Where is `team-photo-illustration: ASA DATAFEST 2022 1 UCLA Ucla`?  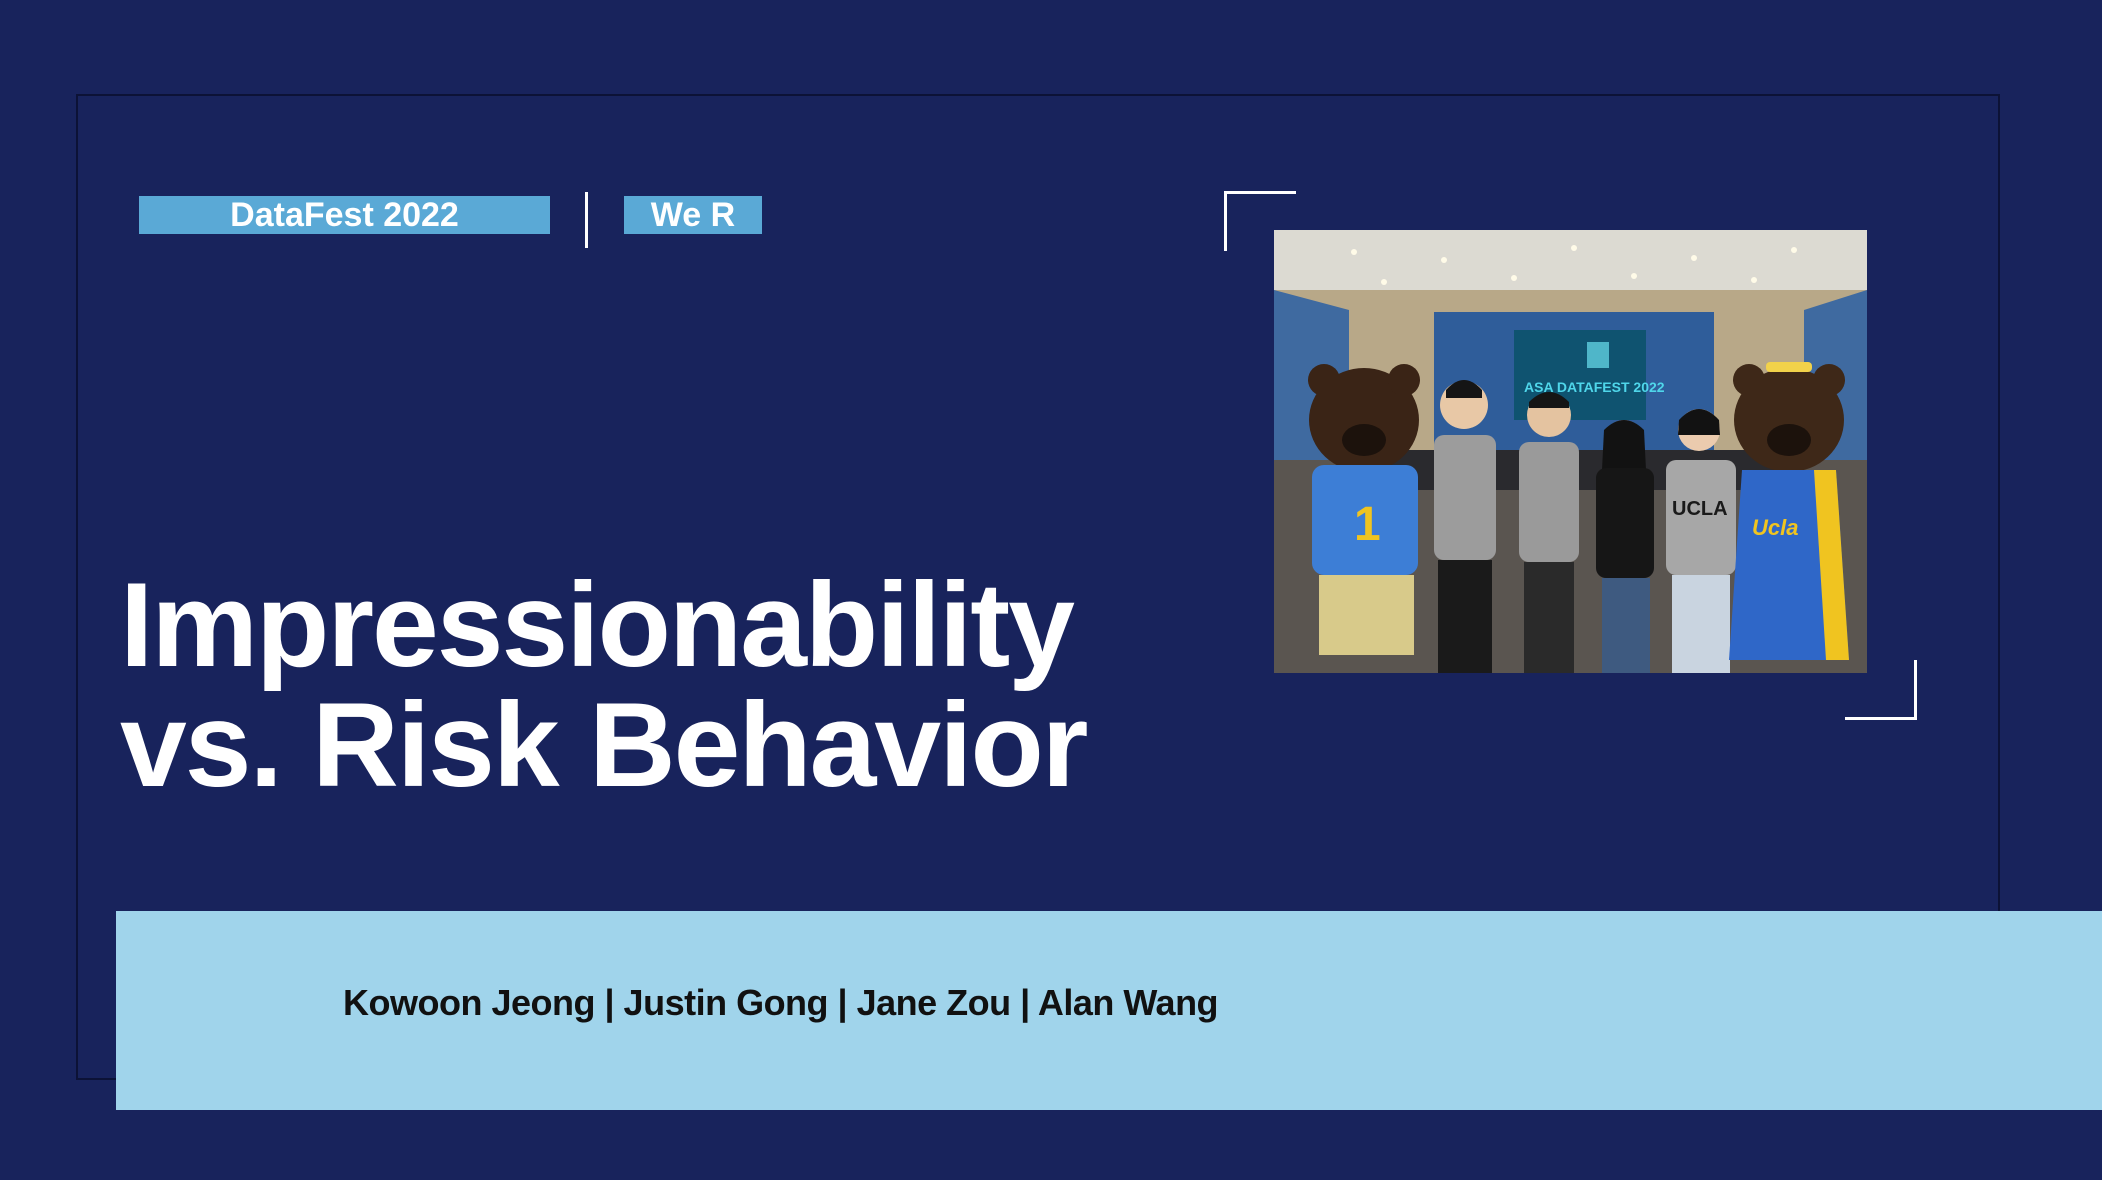 team-photo-illustration: ASA DATAFEST 2022 1 UCLA Ucla is located at coordinates (1570, 451).